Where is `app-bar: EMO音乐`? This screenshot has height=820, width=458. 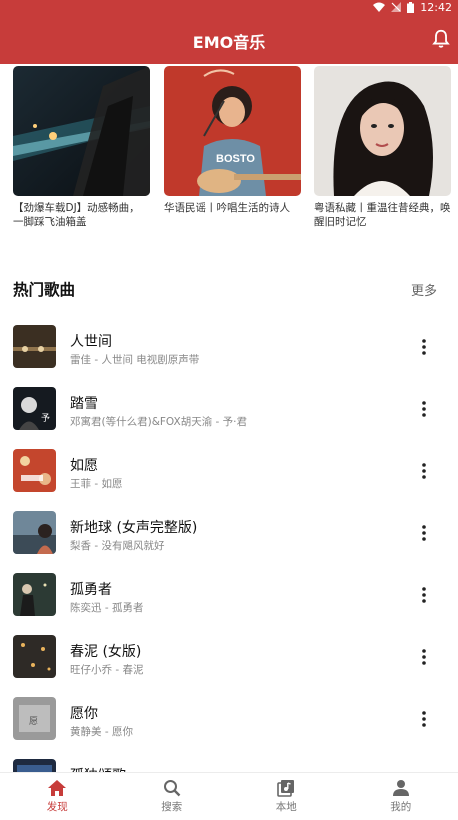
app-bar: EMO音乐 is located at coordinates (229, 39).